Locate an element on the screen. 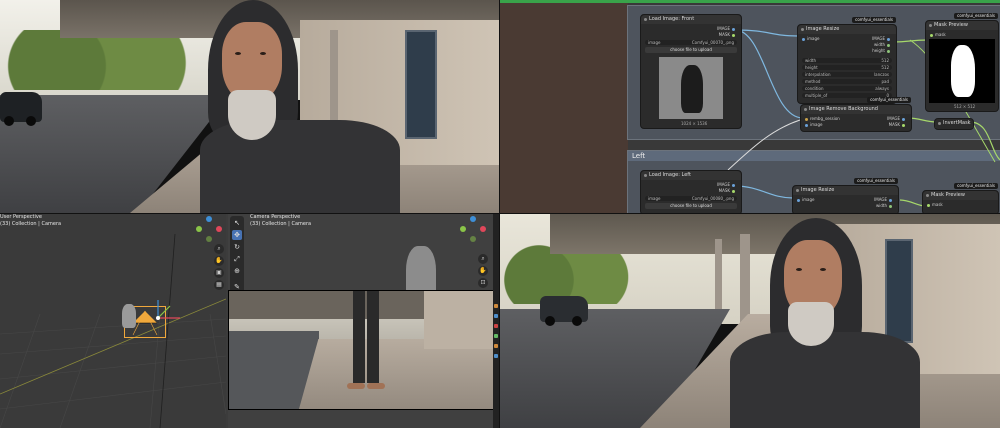  node-title: Image Remove Background is located at coordinates (856, 109).